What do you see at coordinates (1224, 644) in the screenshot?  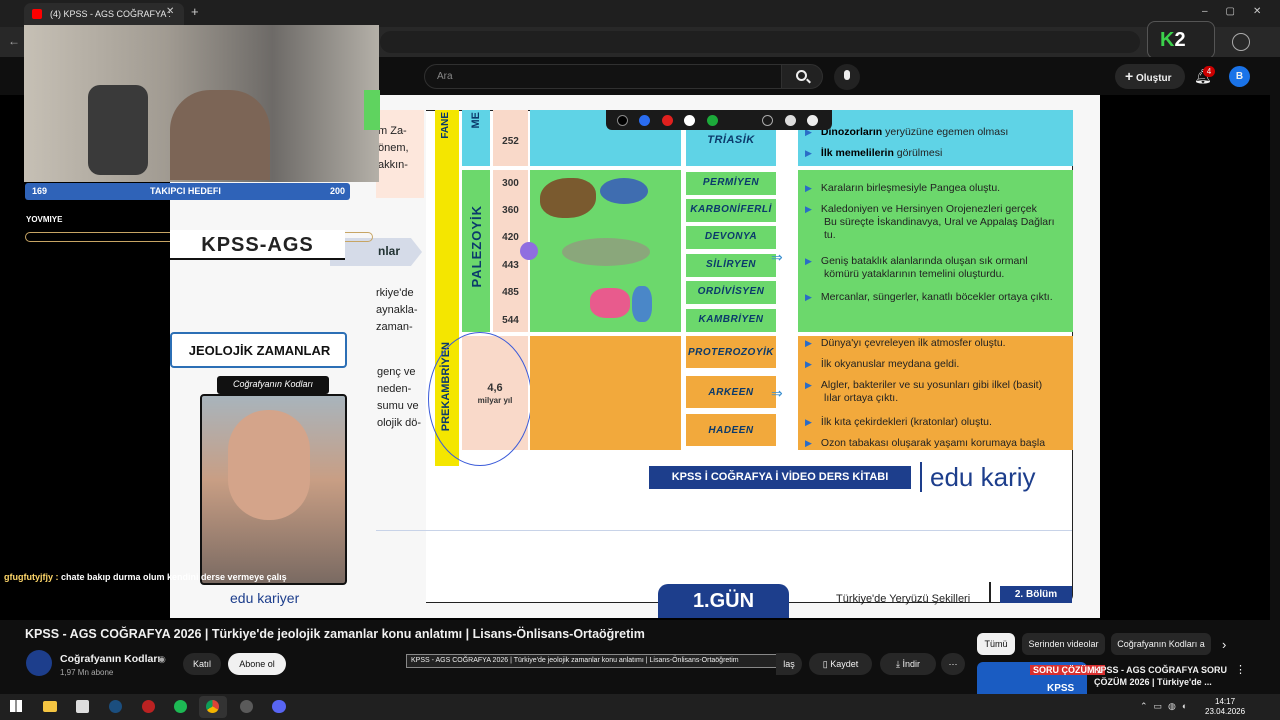 I see `chevron-right-icon: ›` at bounding box center [1224, 644].